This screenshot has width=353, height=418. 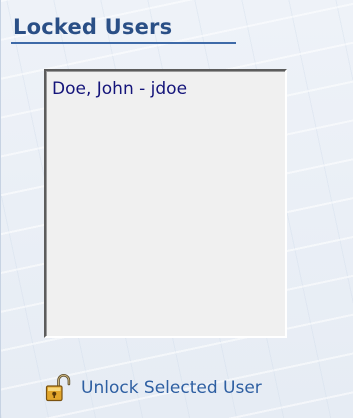 What do you see at coordinates (123, 43) in the screenshot?
I see `title-underline` at bounding box center [123, 43].